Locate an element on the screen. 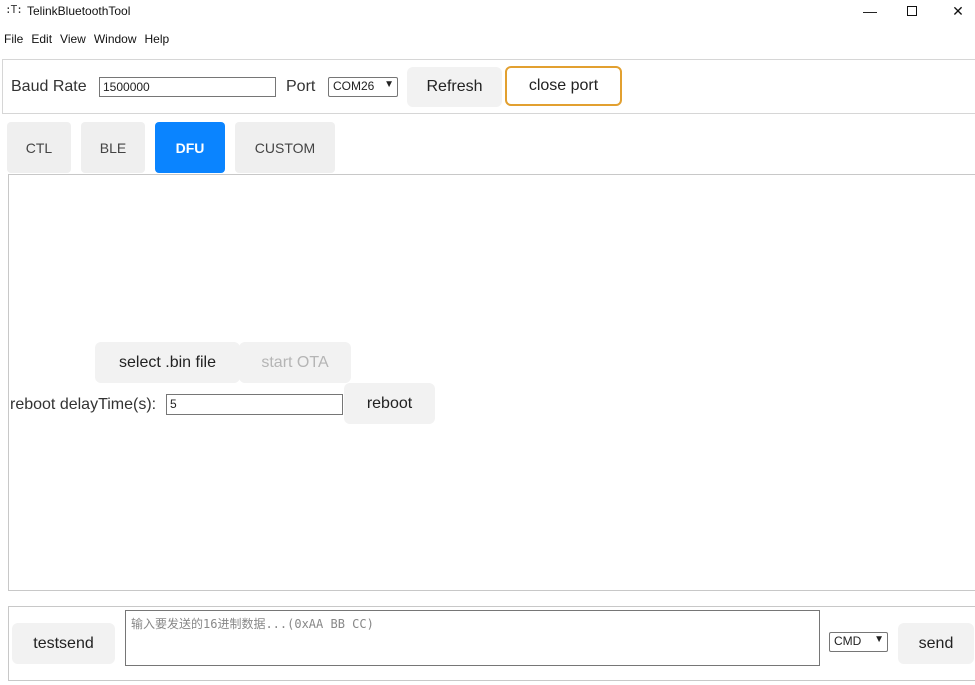 This screenshot has height=685, width=975. maximize-icon is located at coordinates (912, 11).